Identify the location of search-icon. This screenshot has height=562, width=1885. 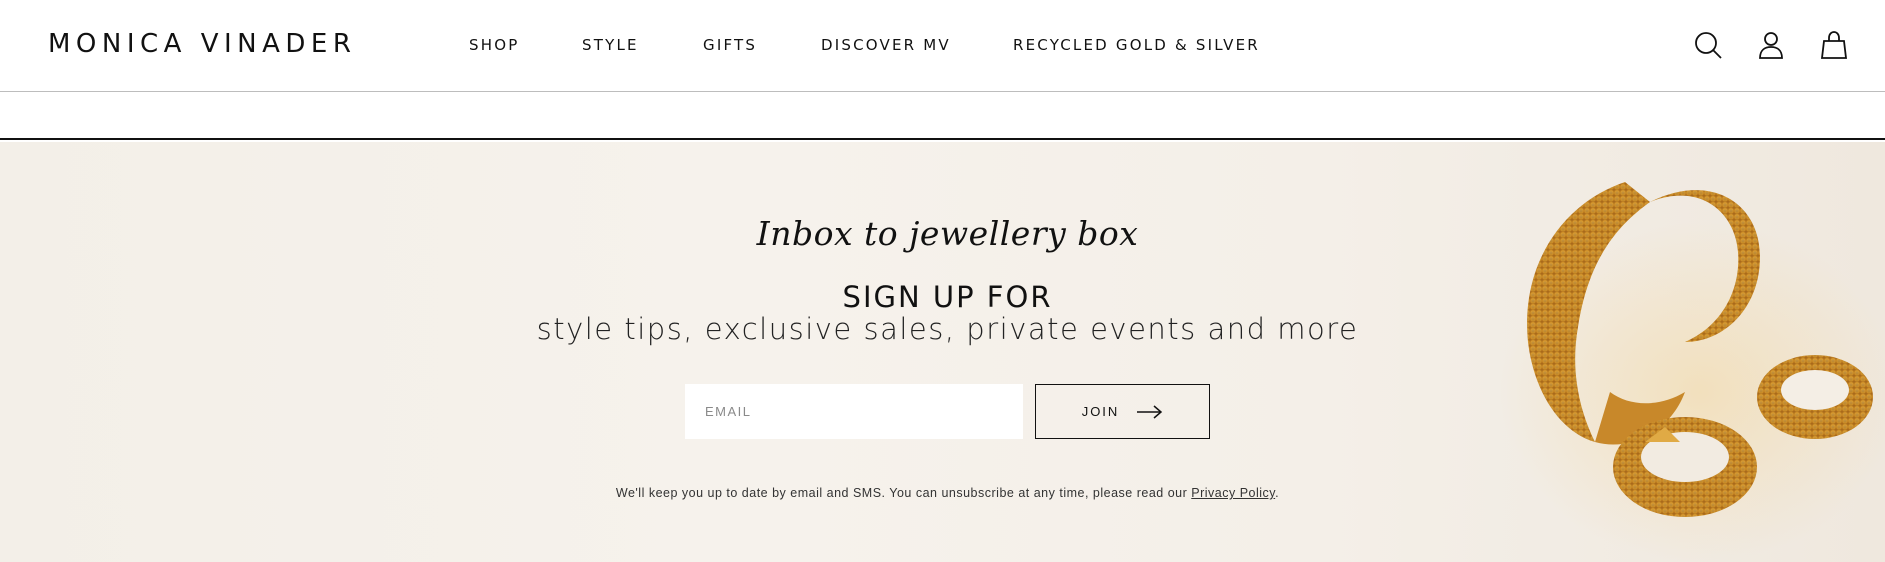
(1708, 45).